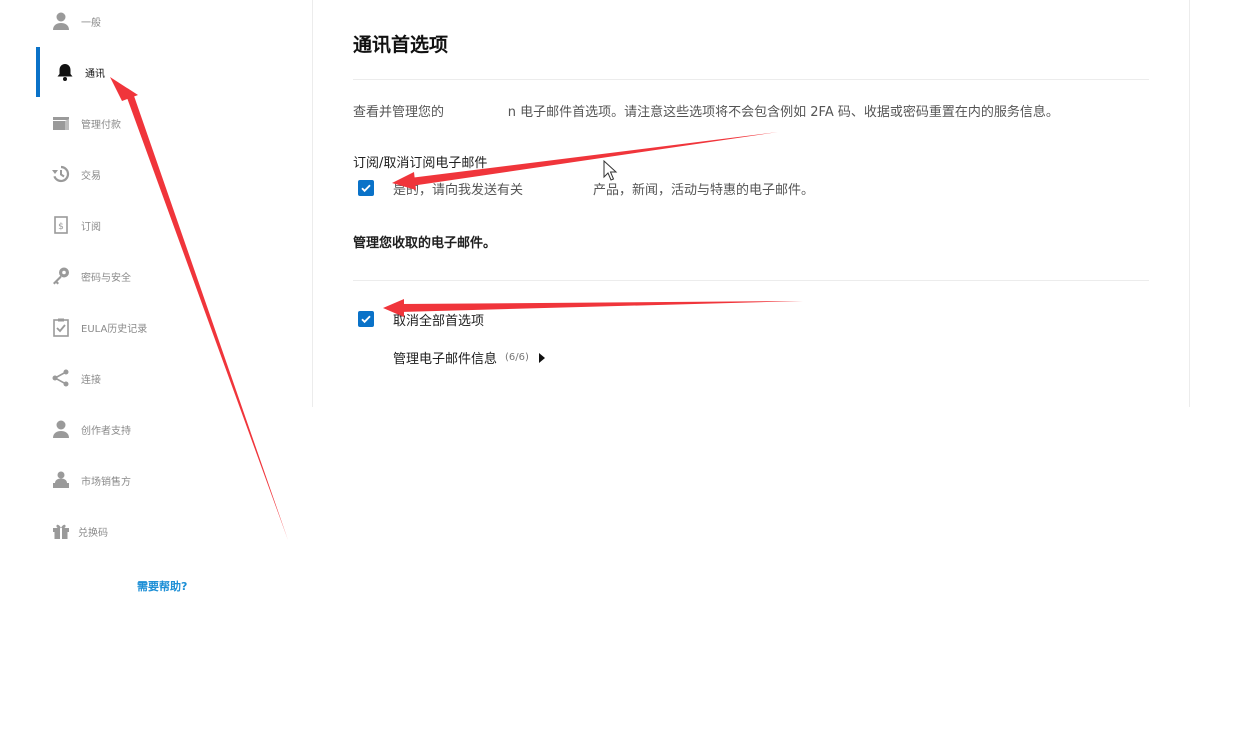 The height and width of the screenshot is (737, 1258). Describe the element at coordinates (171, 429) in the screenshot. I see `sidebar-item-creator-support: 创作者支持` at that location.